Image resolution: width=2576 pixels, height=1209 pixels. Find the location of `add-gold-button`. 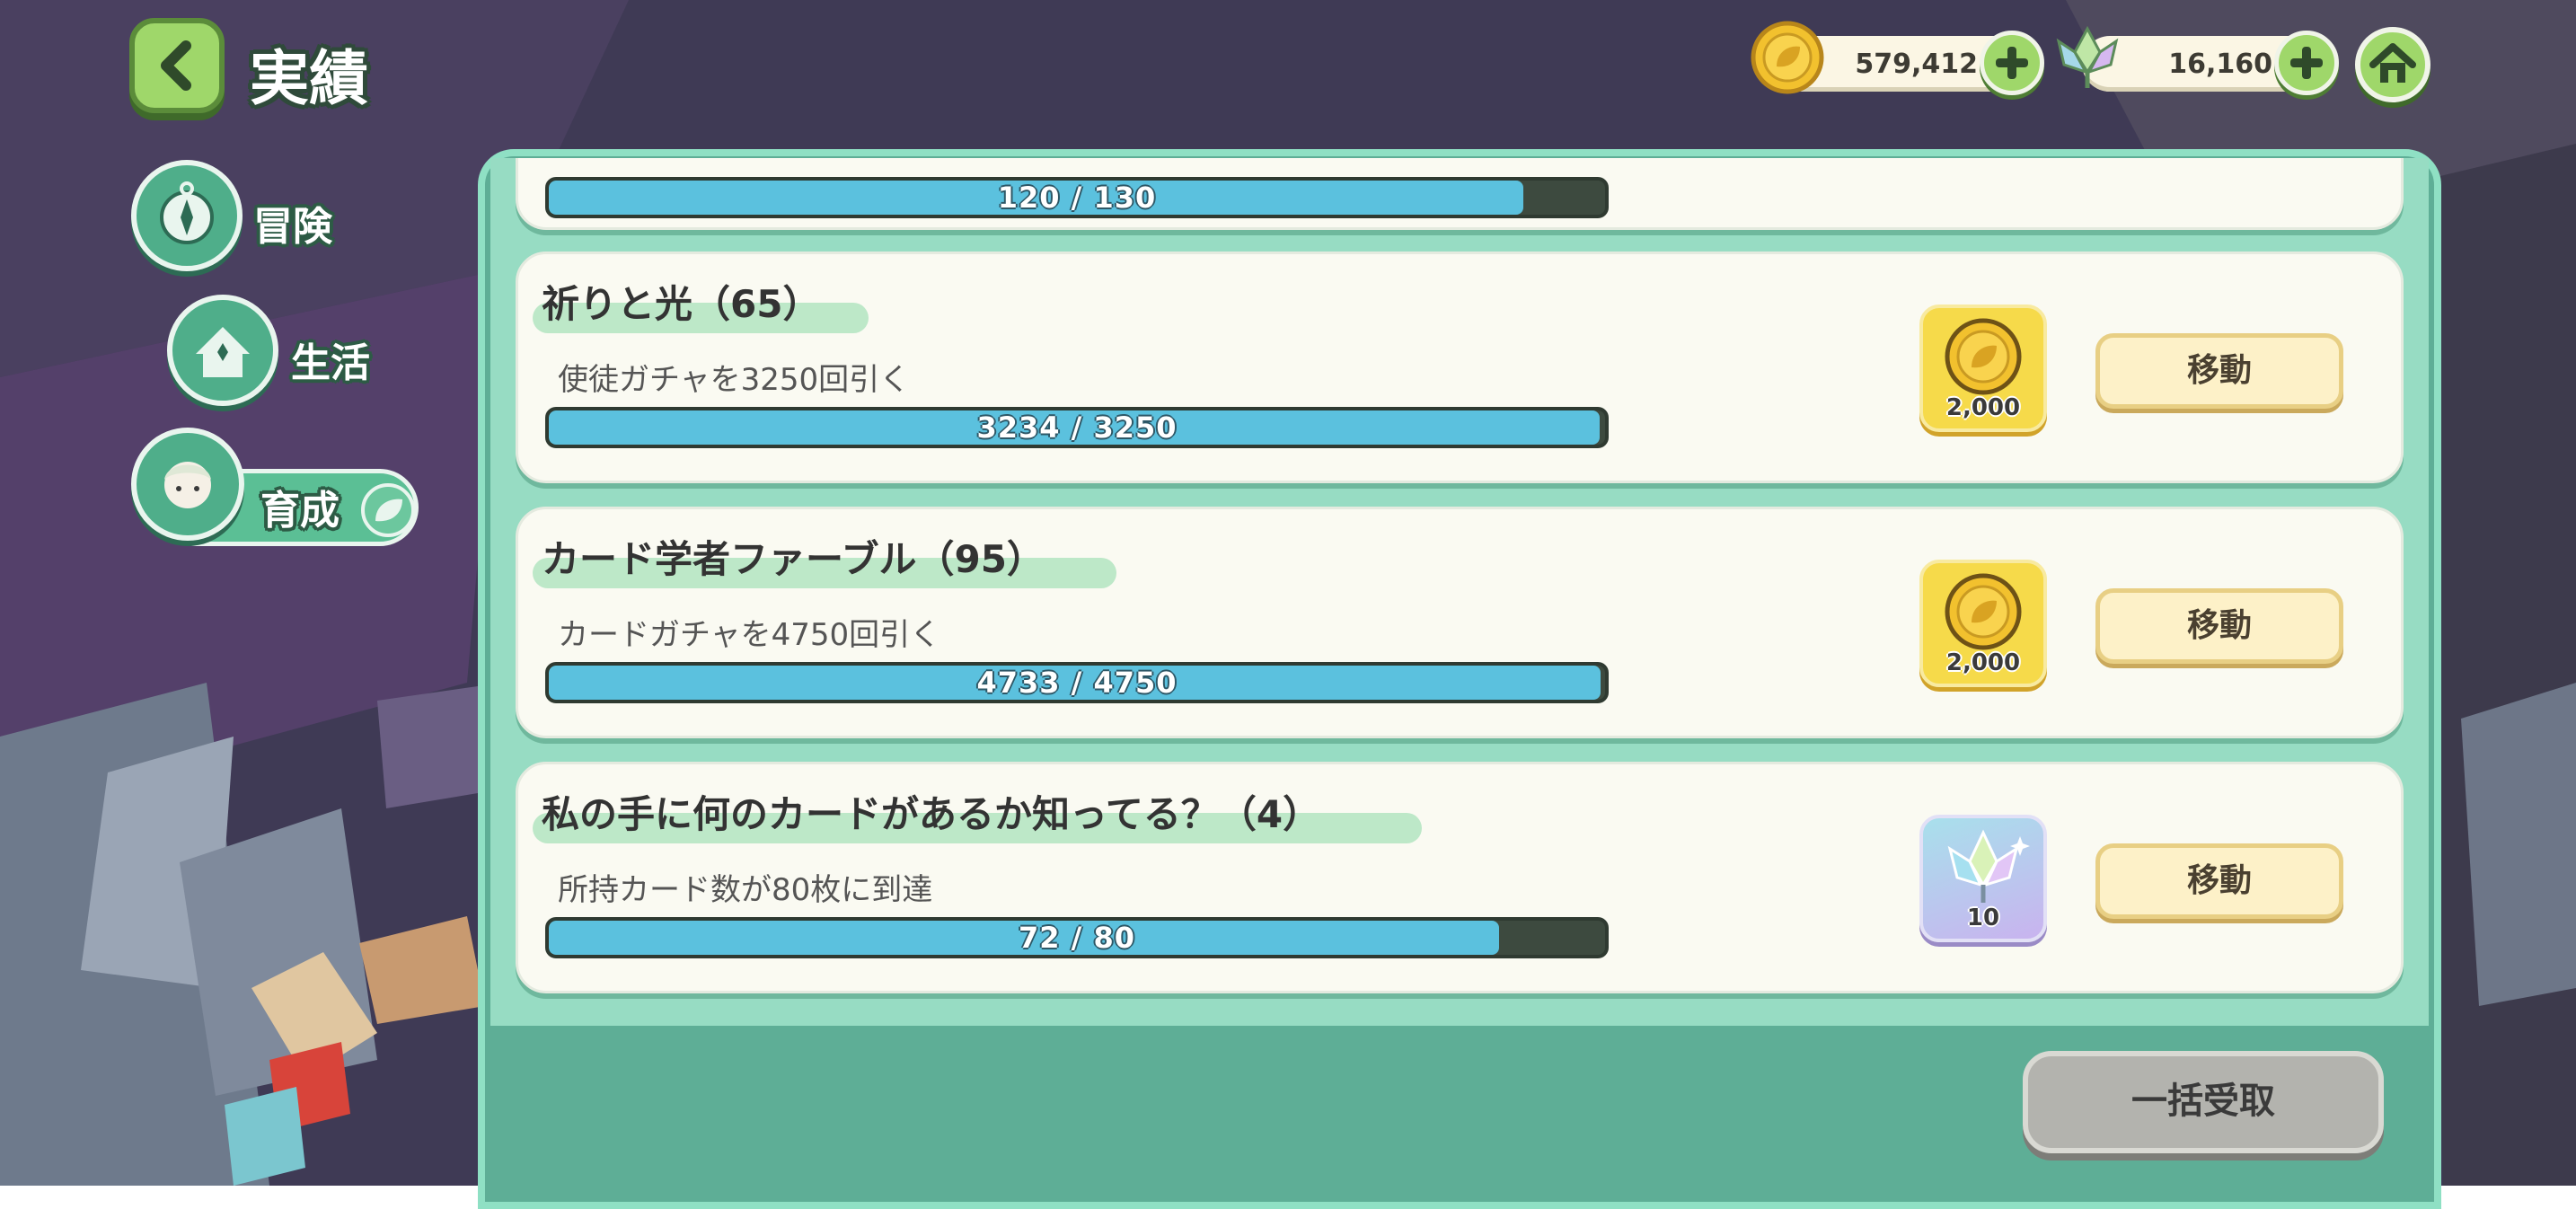

add-gold-button is located at coordinates (2012, 63).